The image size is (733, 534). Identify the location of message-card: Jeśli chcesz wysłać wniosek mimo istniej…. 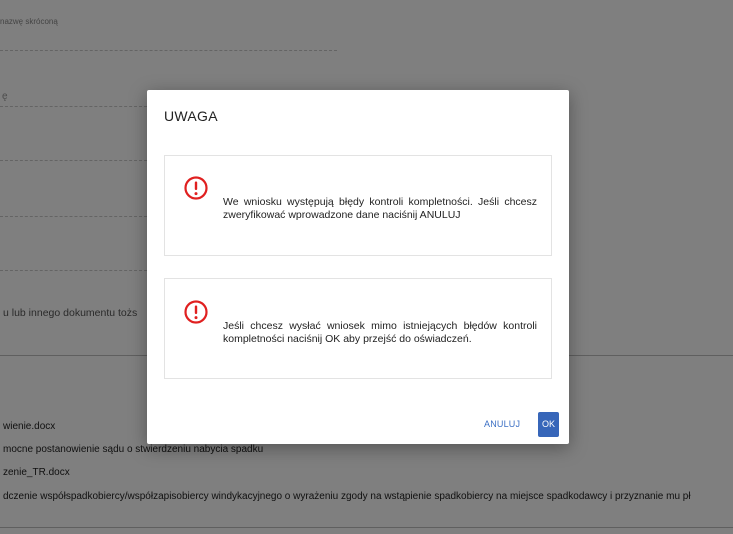
(358, 328).